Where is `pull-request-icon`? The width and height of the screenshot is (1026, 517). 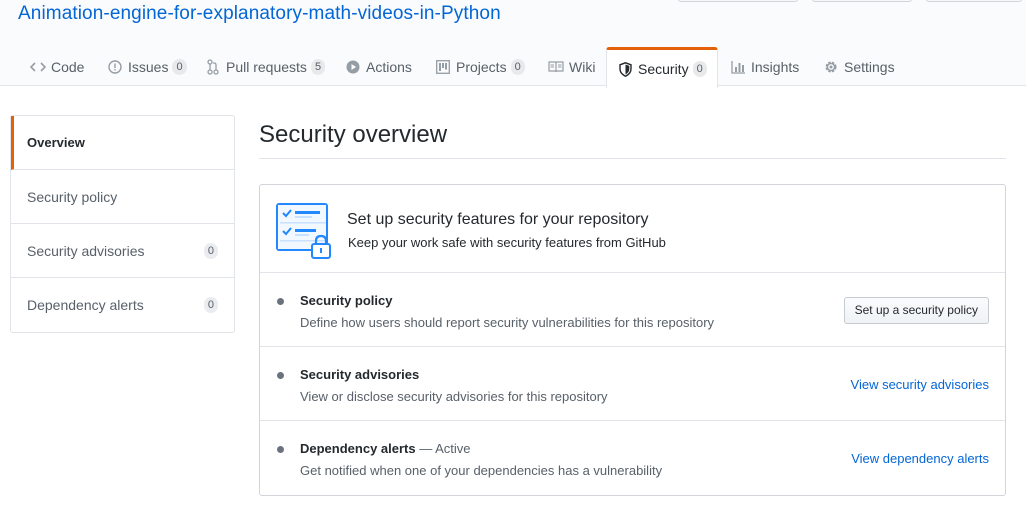 pull-request-icon is located at coordinates (213, 67).